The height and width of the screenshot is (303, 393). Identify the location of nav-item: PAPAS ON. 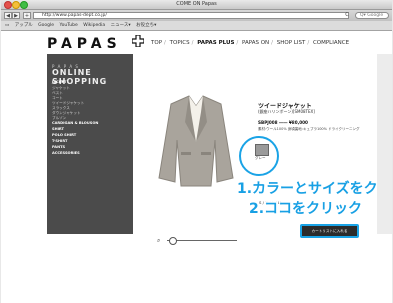
(255, 43).